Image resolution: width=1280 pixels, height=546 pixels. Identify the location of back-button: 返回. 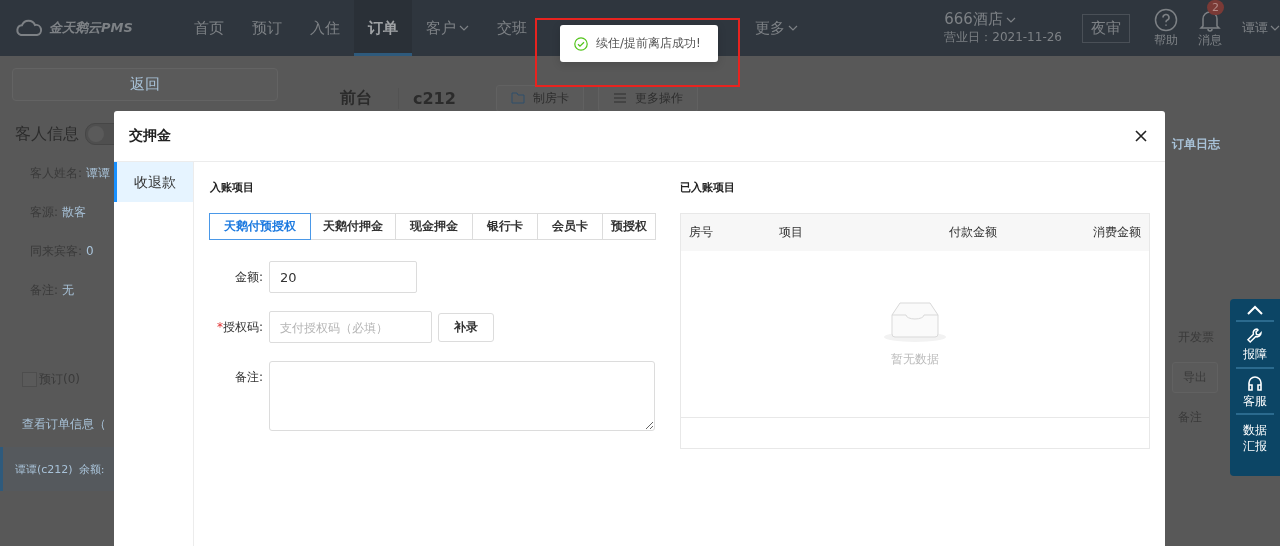
(145, 84).